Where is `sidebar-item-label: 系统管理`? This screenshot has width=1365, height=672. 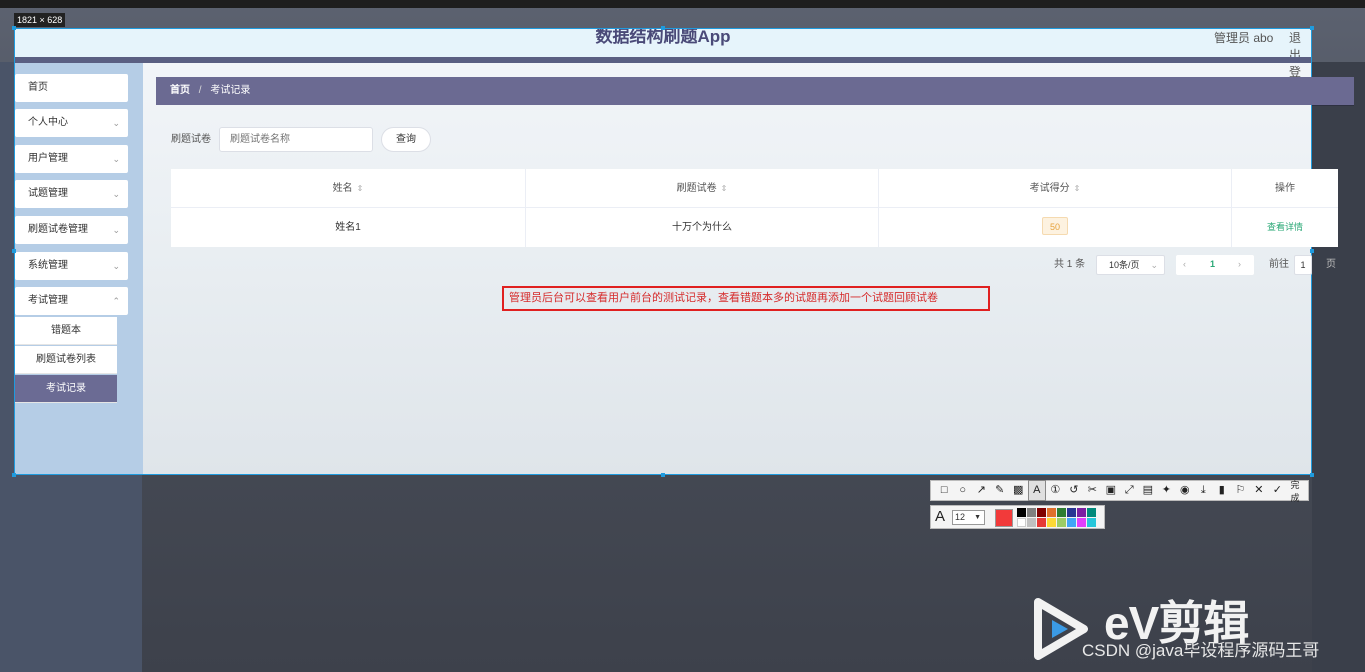 sidebar-item-label: 系统管理 is located at coordinates (48, 265).